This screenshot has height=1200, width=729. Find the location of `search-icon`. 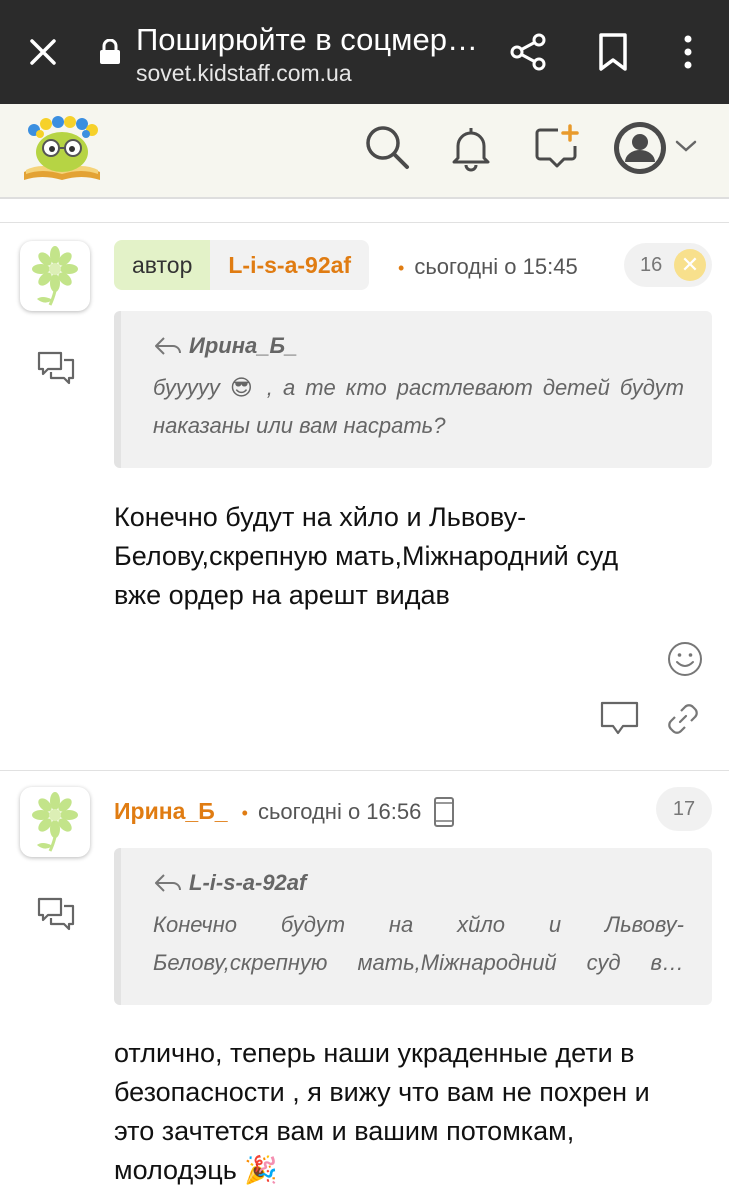

search-icon is located at coordinates (387, 147).